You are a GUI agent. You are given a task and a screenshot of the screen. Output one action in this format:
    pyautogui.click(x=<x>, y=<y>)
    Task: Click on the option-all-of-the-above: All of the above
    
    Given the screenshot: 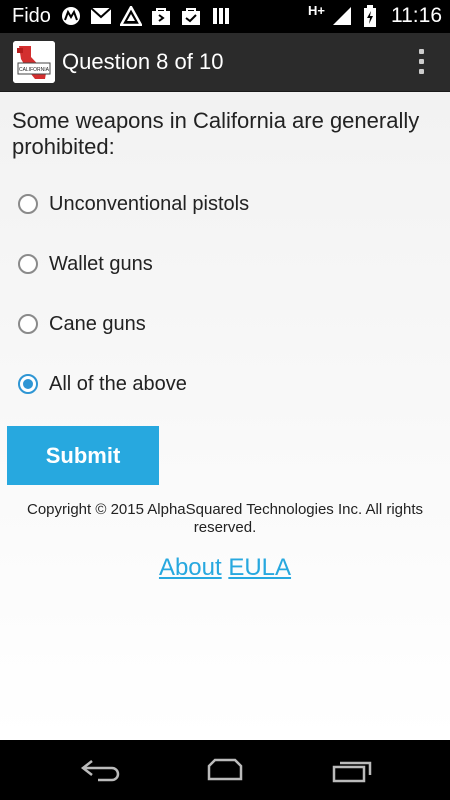 What is the action you would take?
    pyautogui.click(x=102, y=384)
    